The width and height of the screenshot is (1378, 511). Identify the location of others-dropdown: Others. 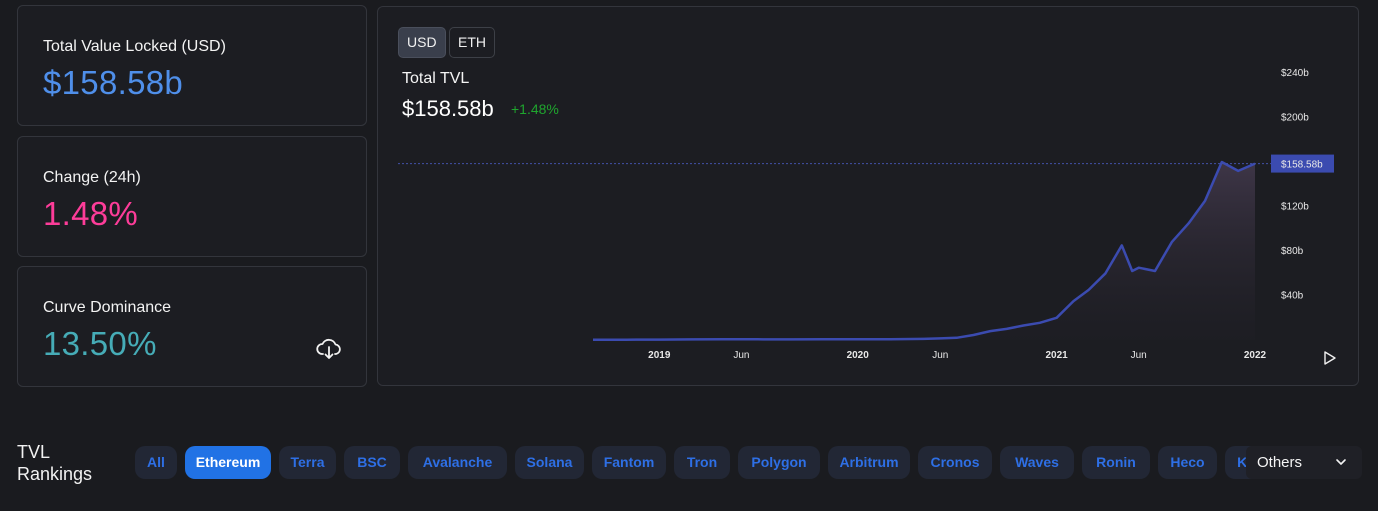
(1304, 462).